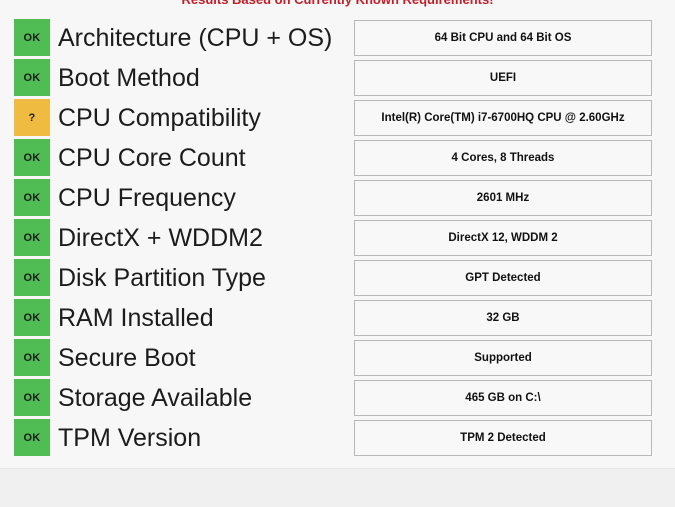 The image size is (675, 507). I want to click on requirement-value-box: DirectX 12, WDDM 2, so click(503, 238).